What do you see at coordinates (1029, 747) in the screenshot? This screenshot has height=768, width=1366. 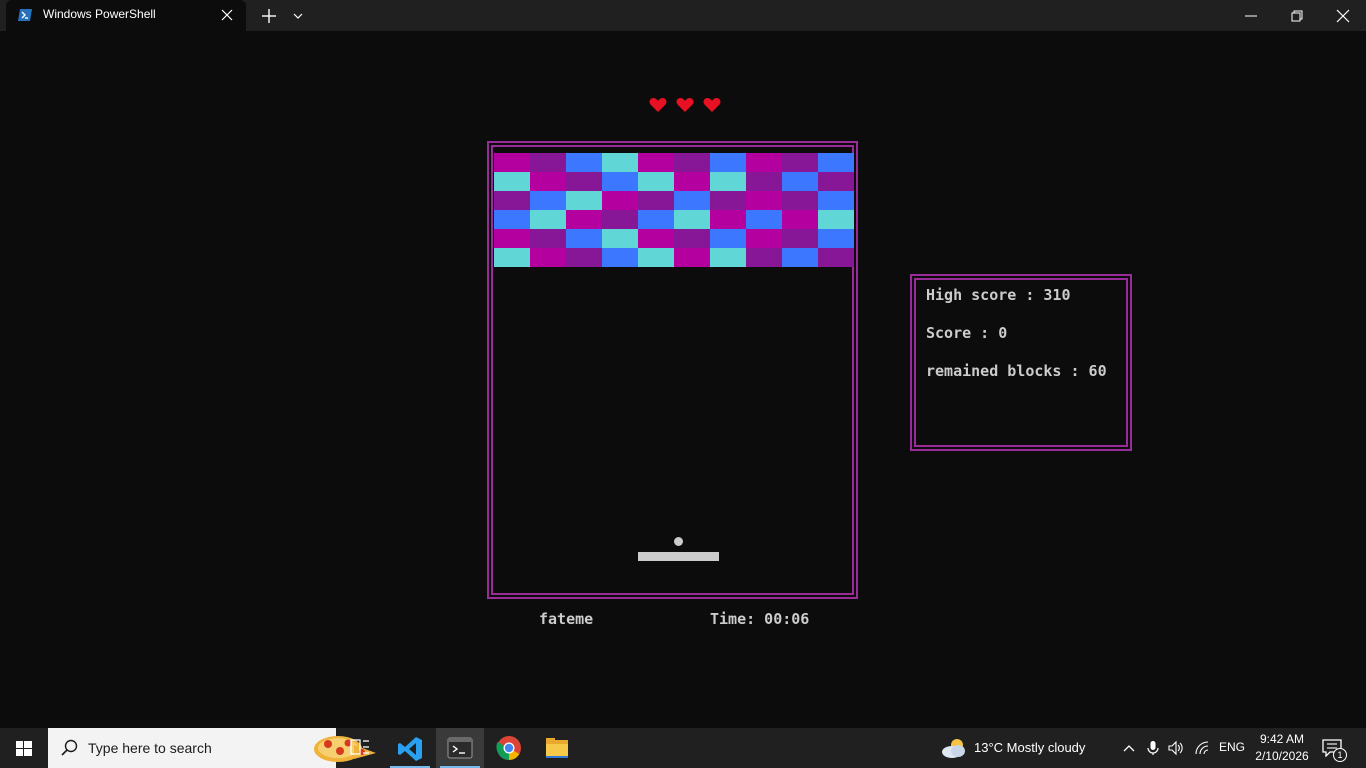 I see `weather-text: 13°C Mostly cloudy` at bounding box center [1029, 747].